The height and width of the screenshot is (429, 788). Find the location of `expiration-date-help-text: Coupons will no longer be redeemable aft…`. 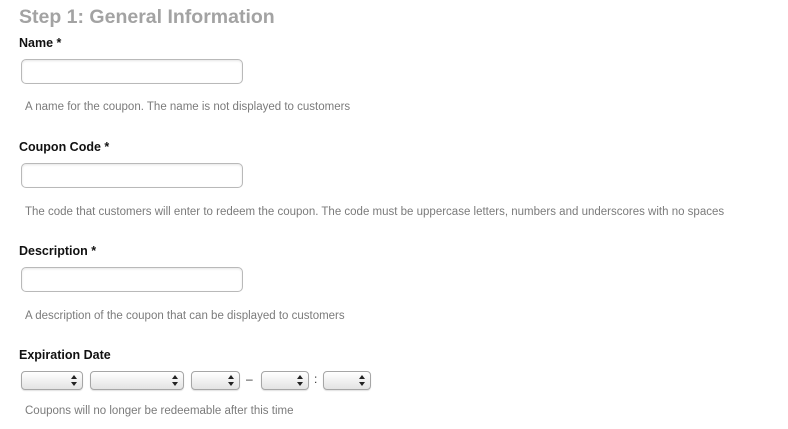

expiration-date-help-text: Coupons will no longer be redeemable aft… is located at coordinates (159, 411).